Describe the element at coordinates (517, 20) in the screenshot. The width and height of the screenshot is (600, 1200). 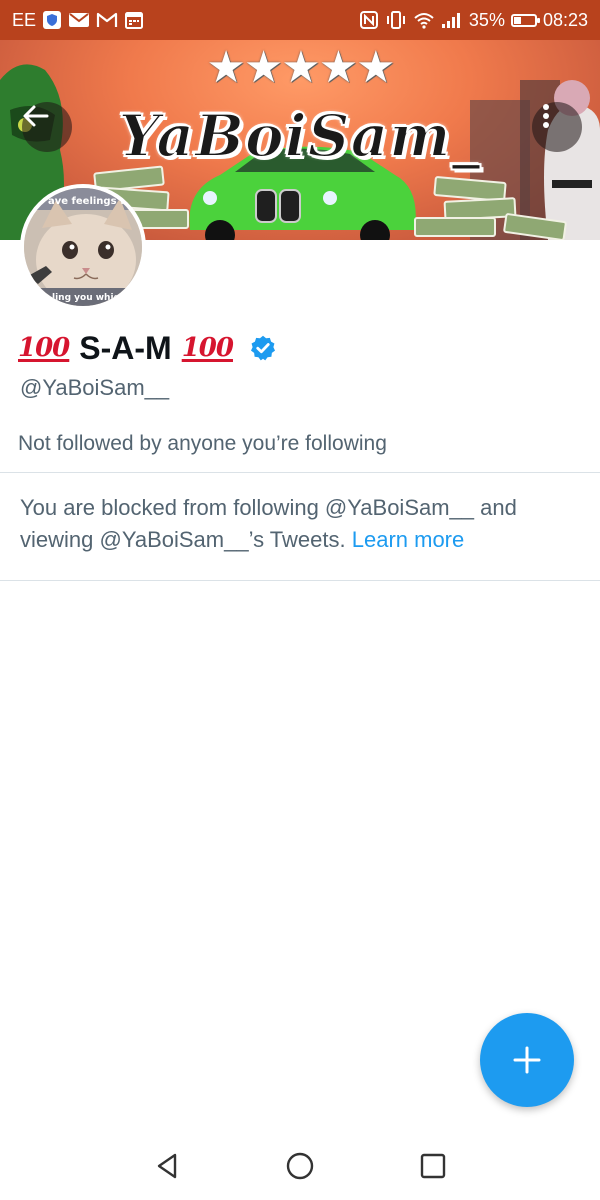
I see `battery-level-fill` at that location.